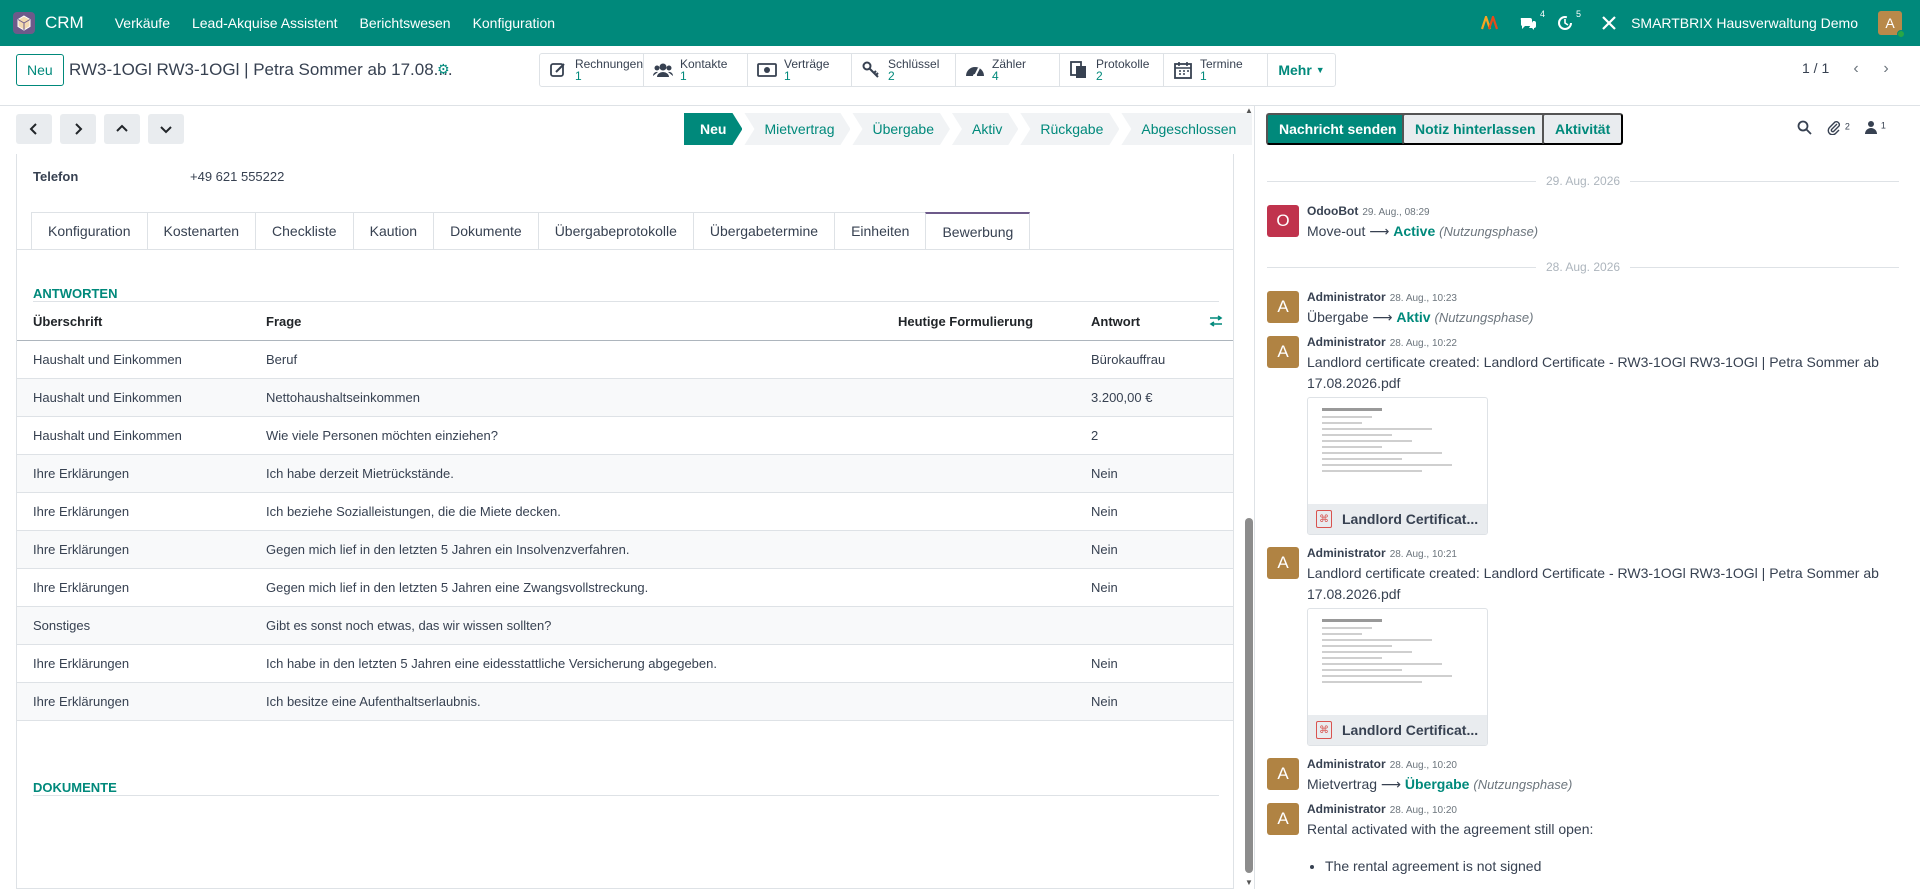 Image resolution: width=1920 pixels, height=889 pixels. Describe the element at coordinates (1875, 128) in the screenshot. I see `followers-icon: 1` at that location.